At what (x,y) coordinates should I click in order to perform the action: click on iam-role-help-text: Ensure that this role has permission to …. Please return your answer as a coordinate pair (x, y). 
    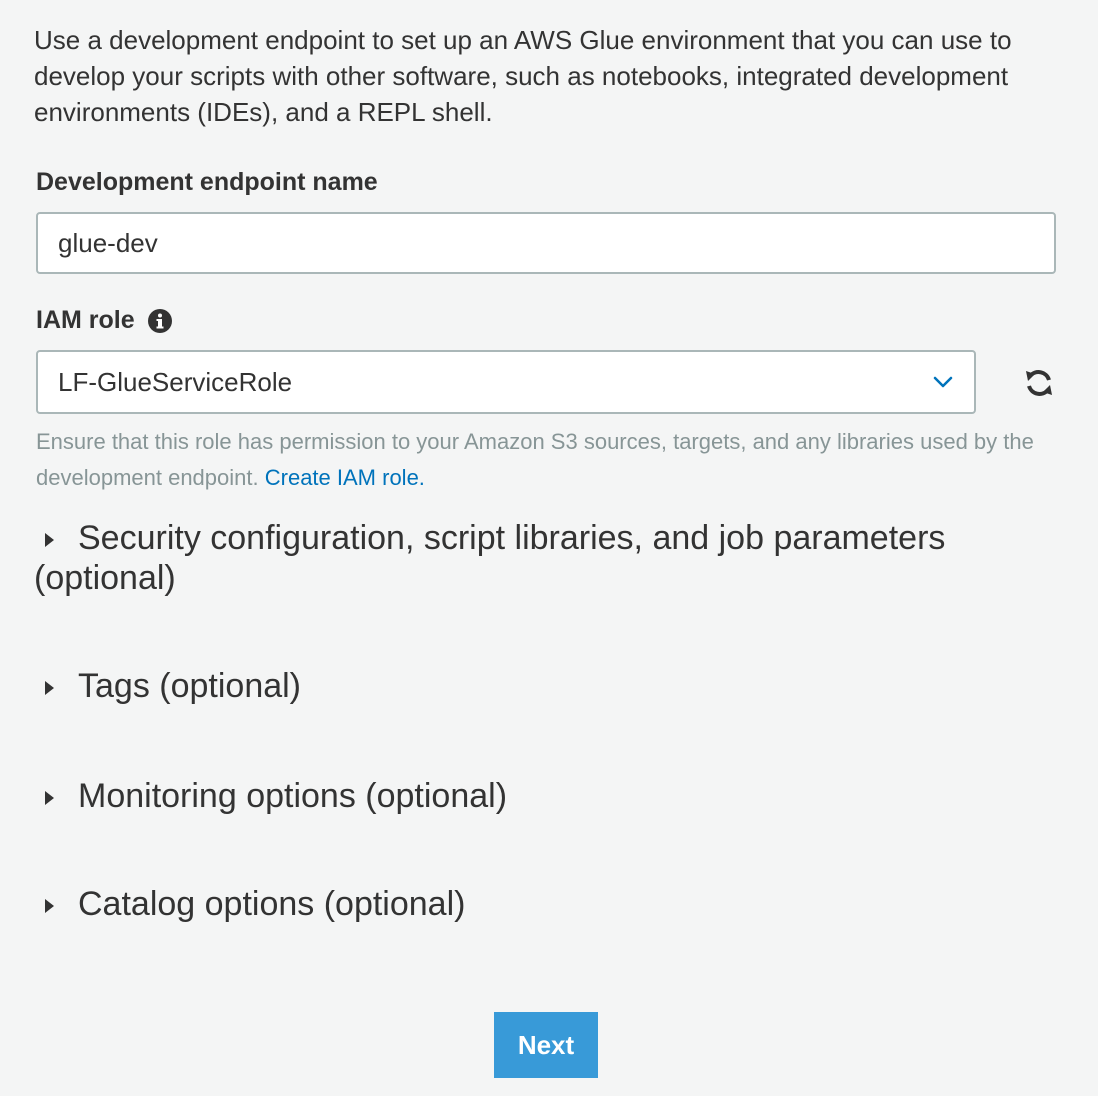
    Looking at the image, I should click on (535, 459).